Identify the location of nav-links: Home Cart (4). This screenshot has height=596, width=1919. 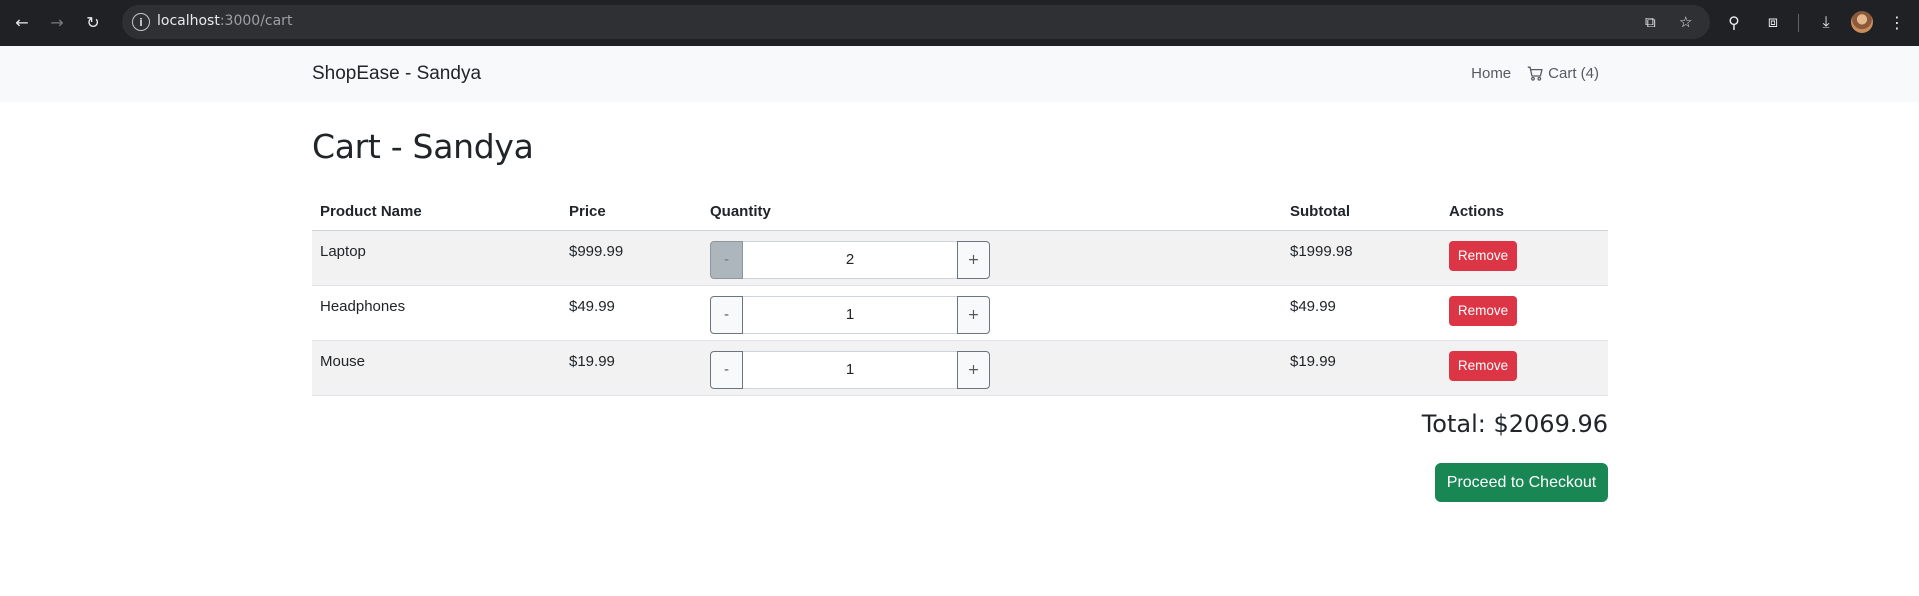
(1535, 73).